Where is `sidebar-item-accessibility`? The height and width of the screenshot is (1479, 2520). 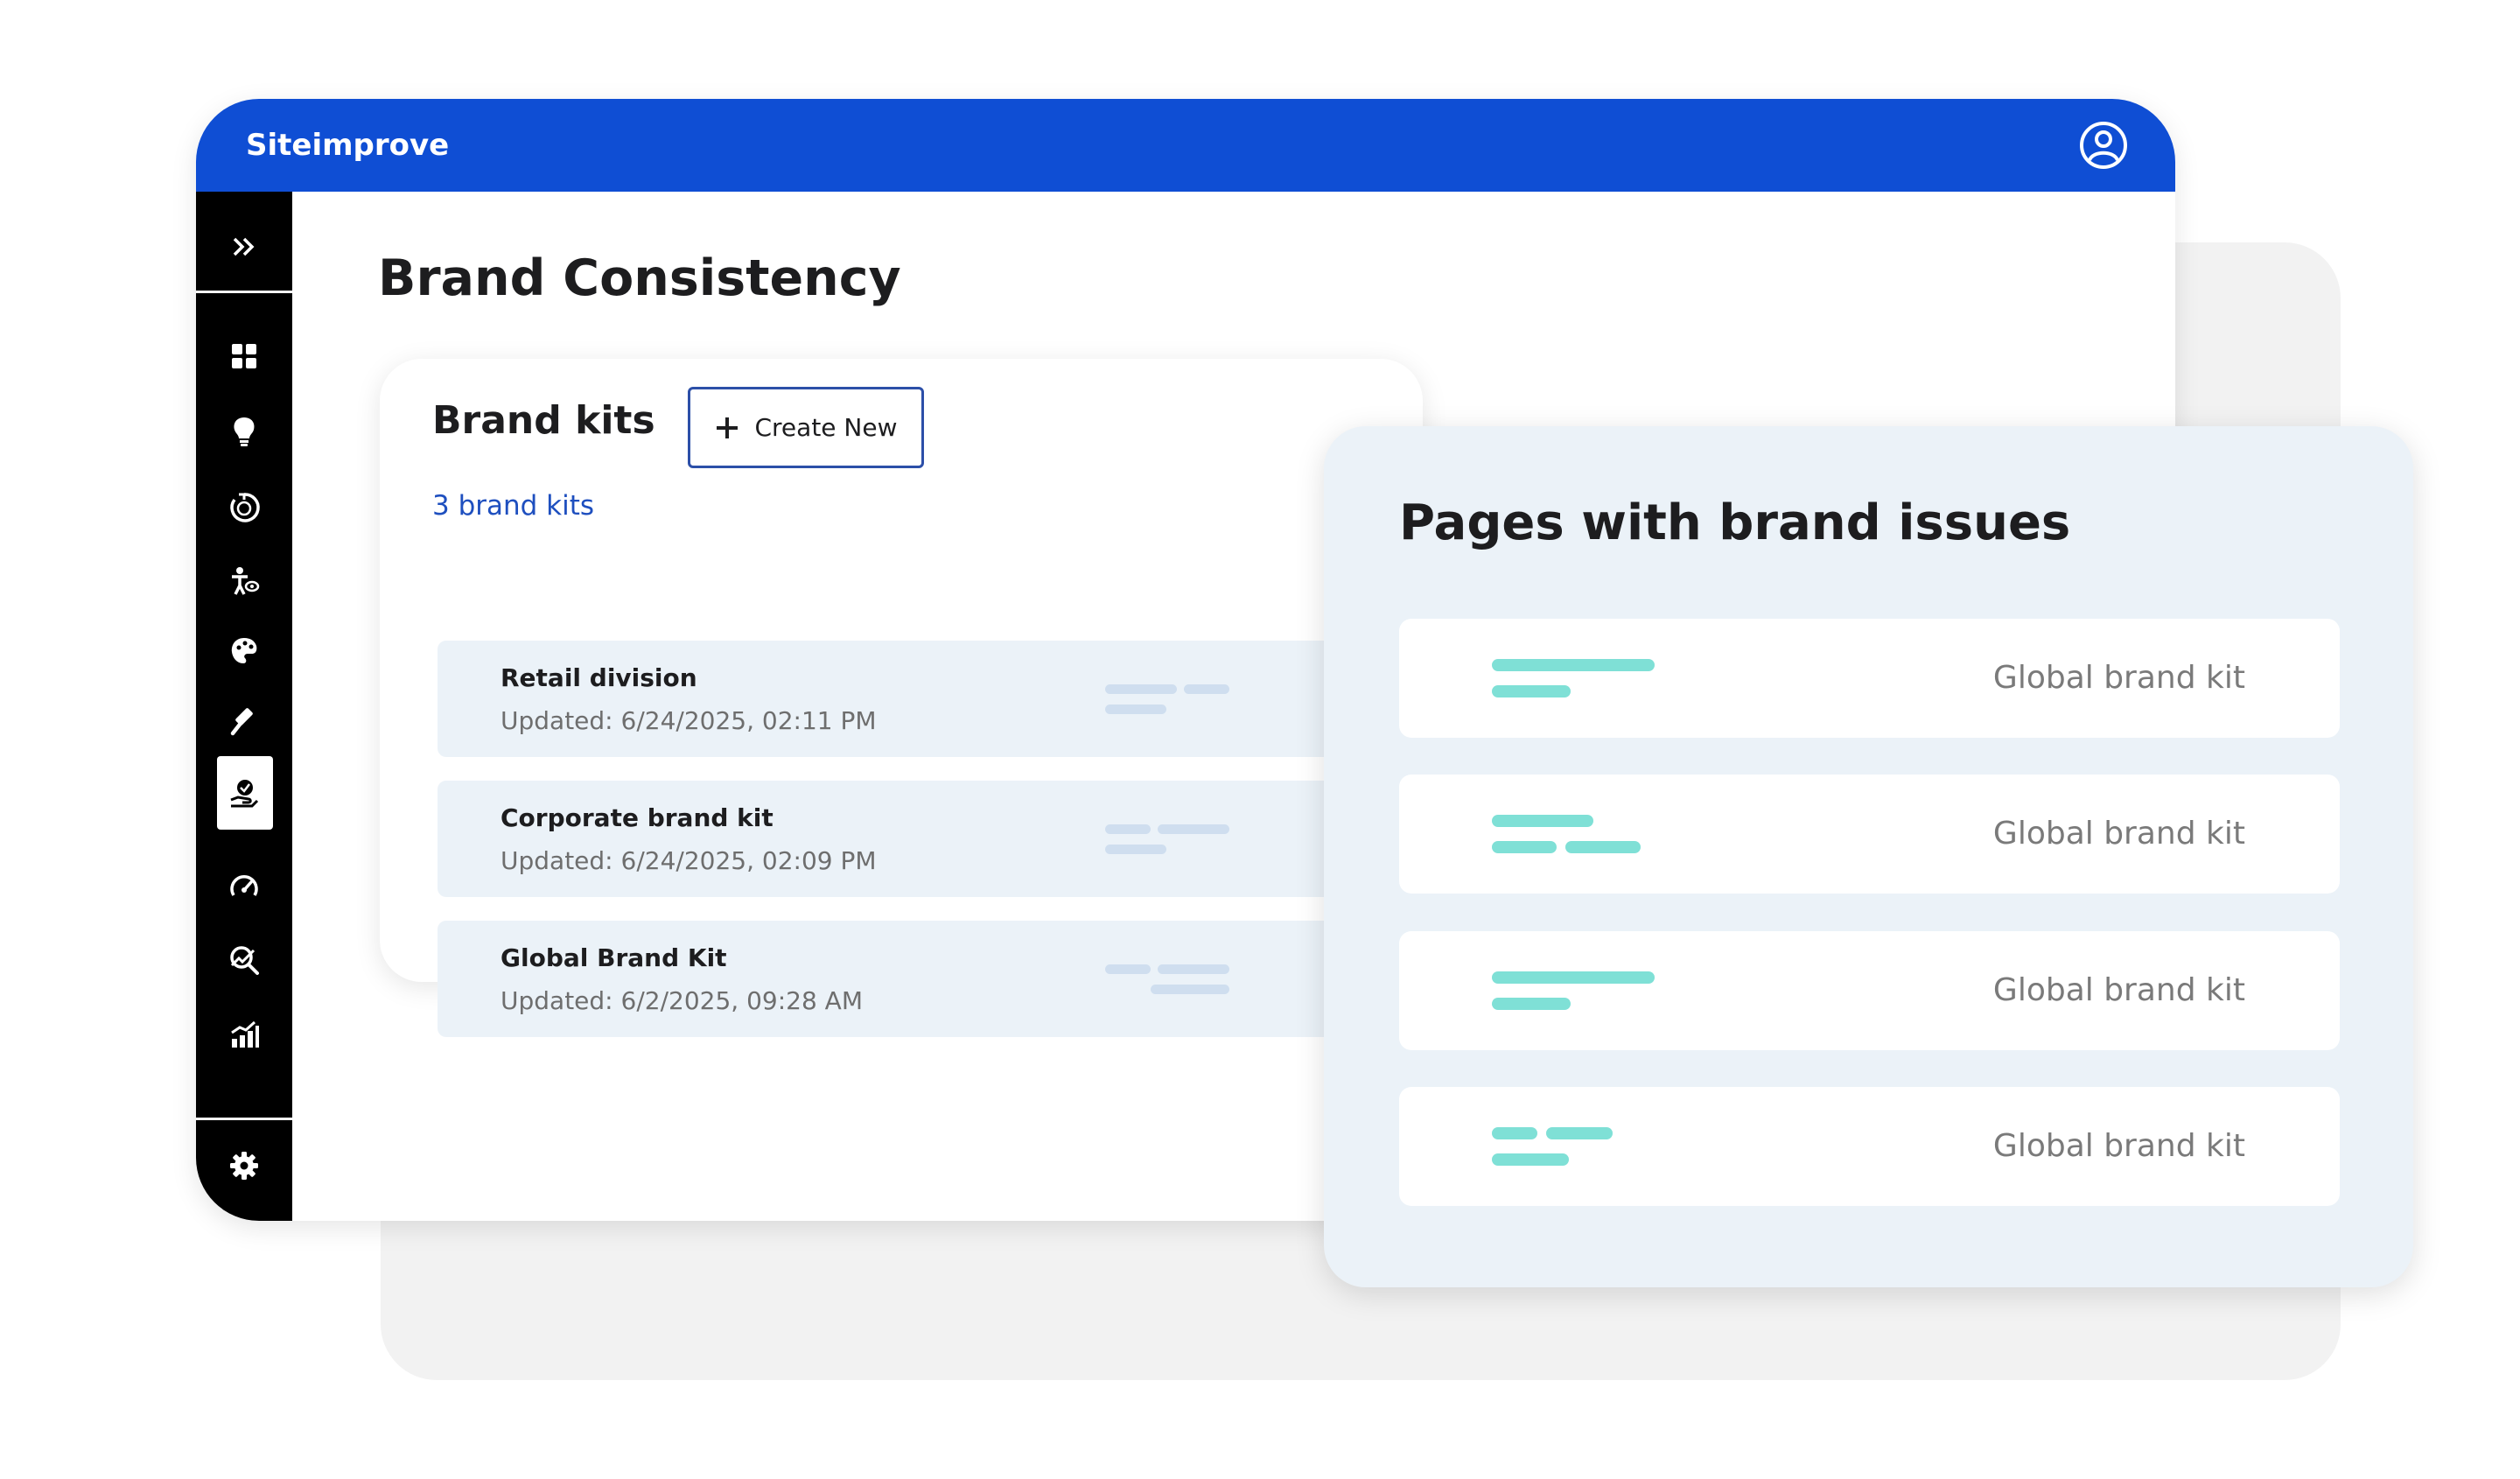 sidebar-item-accessibility is located at coordinates (244, 581).